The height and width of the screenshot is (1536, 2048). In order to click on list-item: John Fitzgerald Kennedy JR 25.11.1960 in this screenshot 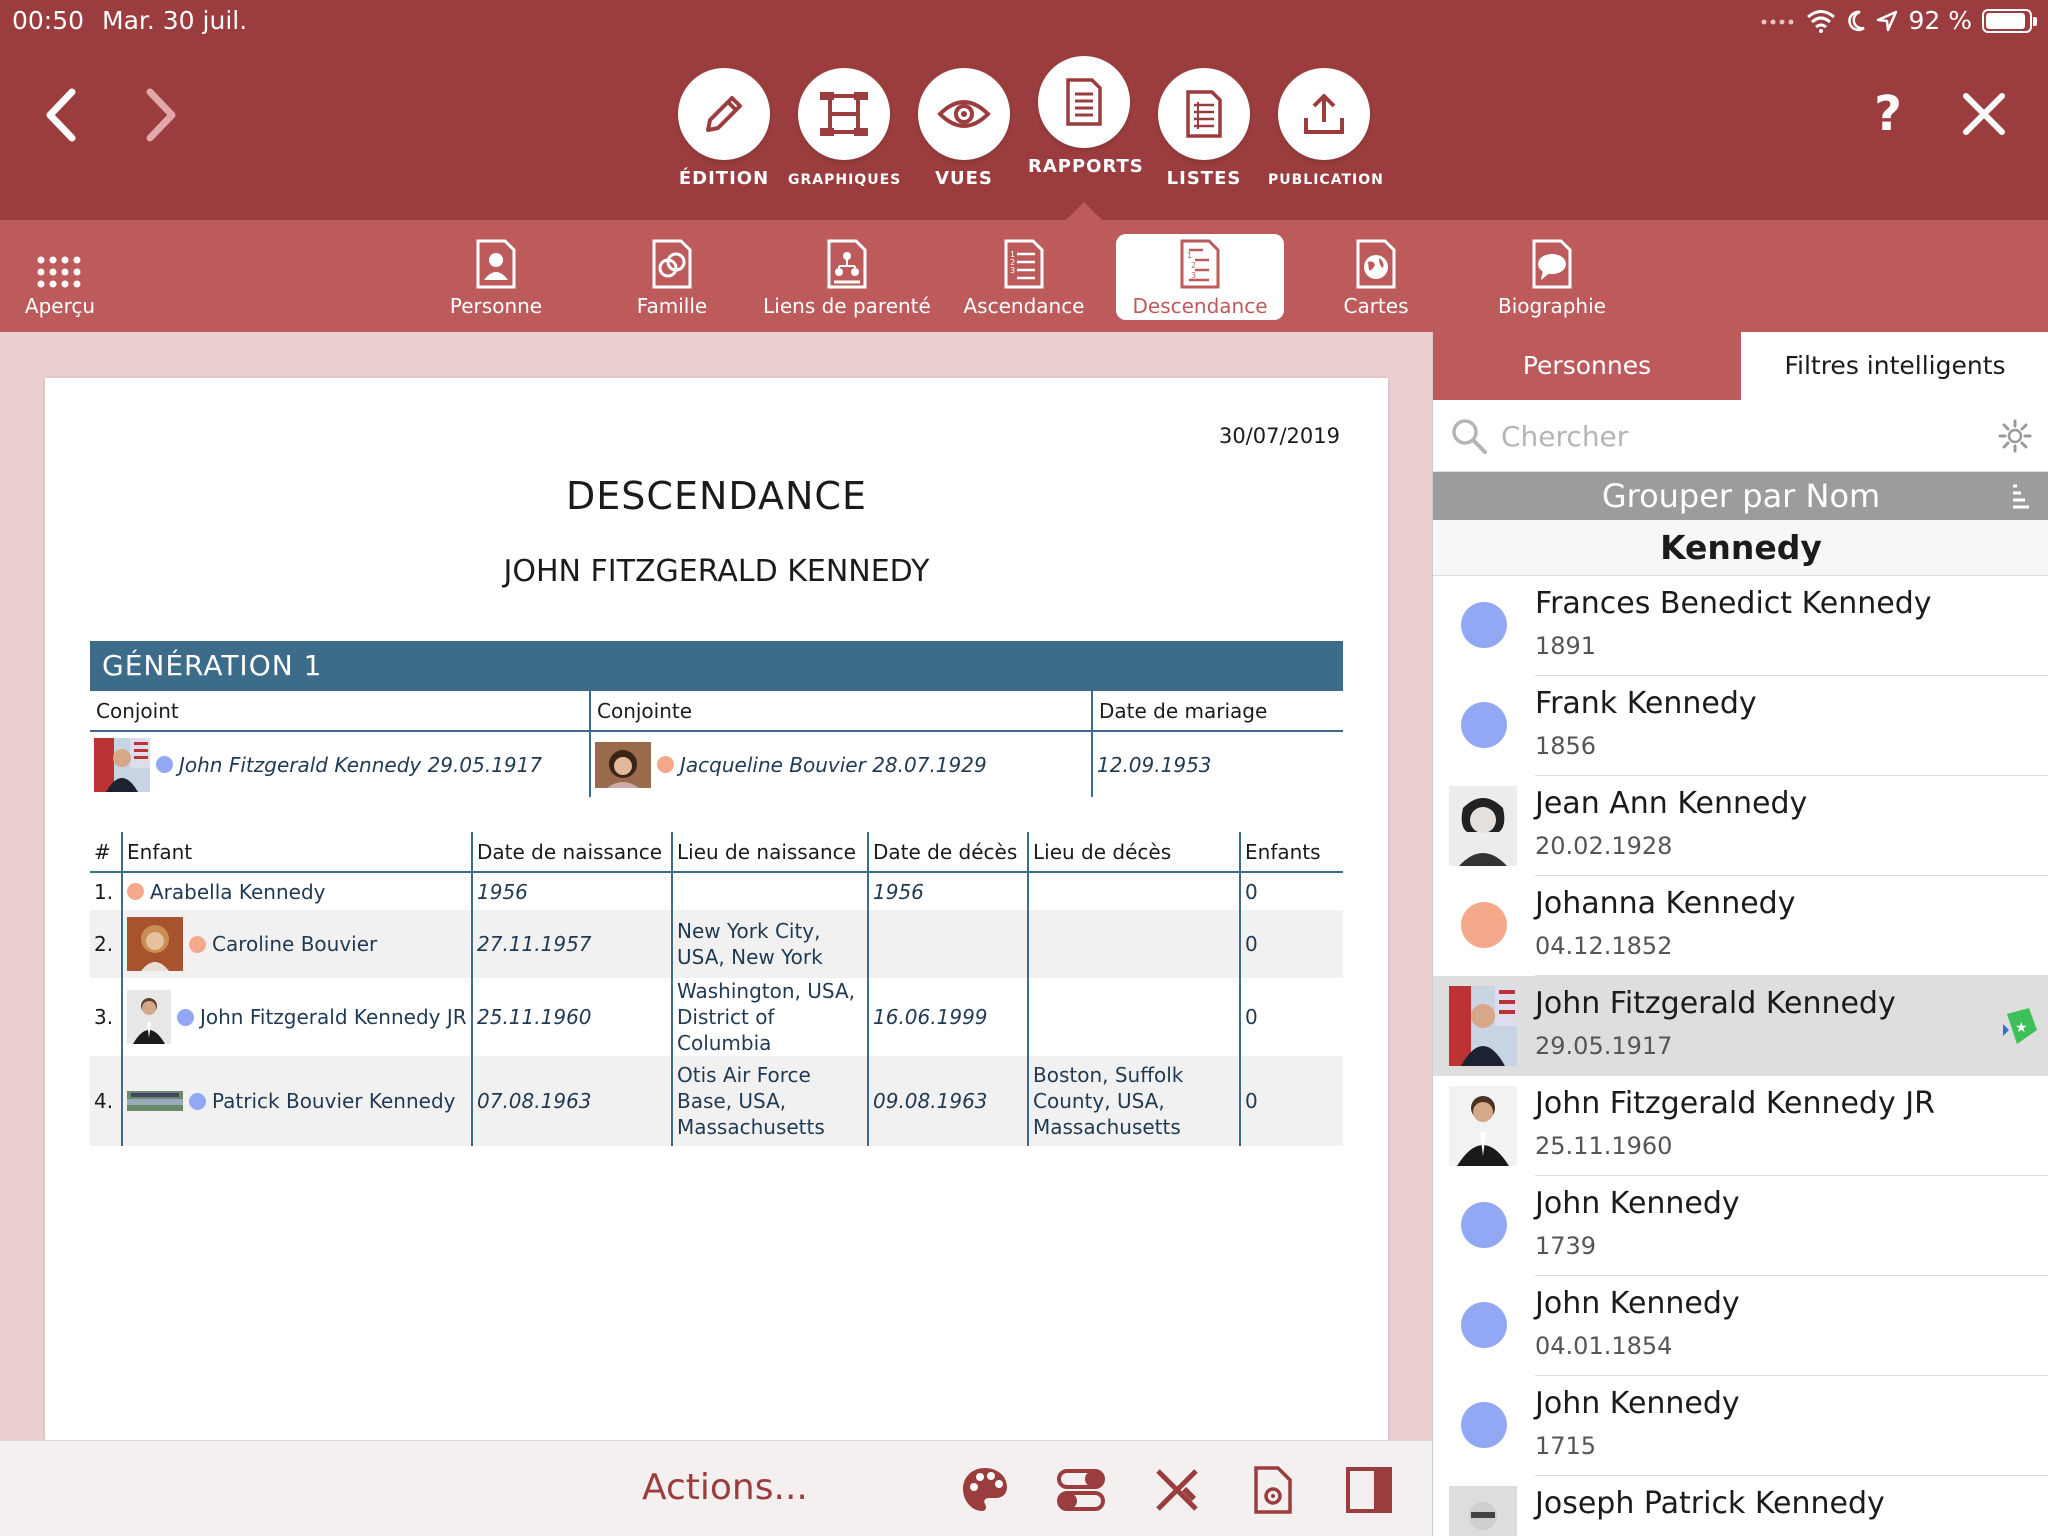, I will do `click(1740, 1126)`.